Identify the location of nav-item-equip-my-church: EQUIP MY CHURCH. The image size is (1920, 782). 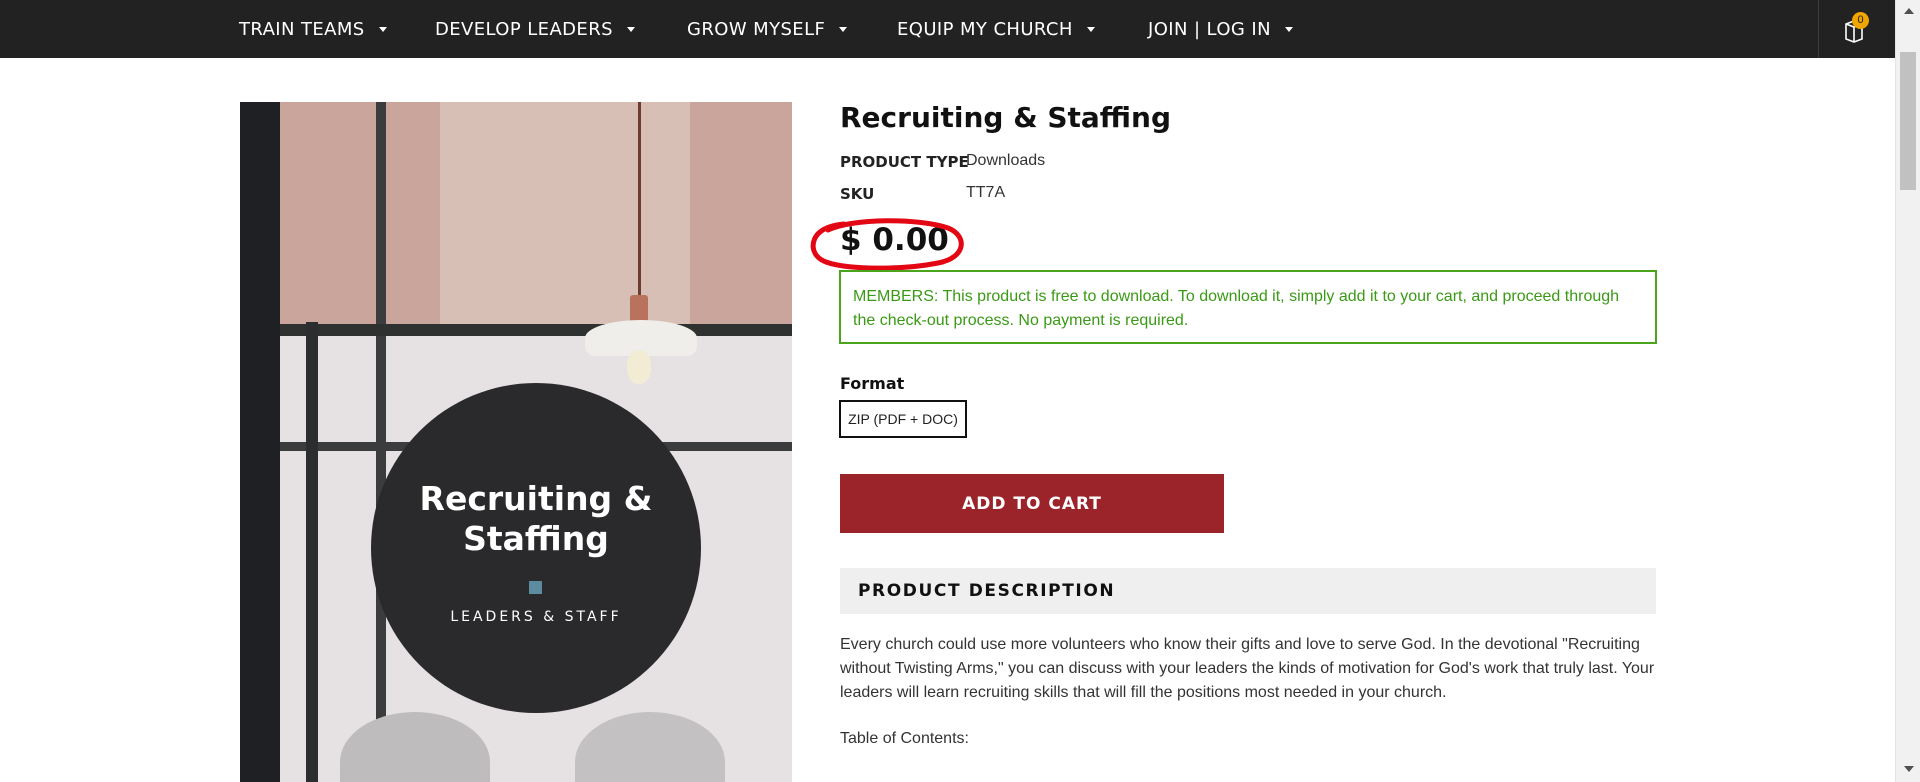
(996, 29).